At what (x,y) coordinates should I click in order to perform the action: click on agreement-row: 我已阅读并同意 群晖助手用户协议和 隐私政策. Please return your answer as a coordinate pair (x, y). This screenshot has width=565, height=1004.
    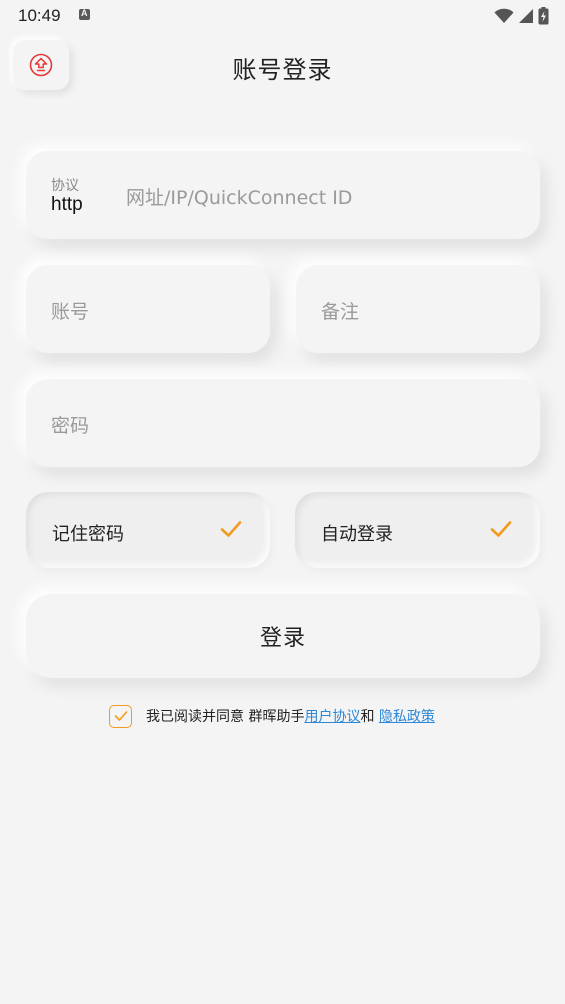
    Looking at the image, I should click on (272, 716).